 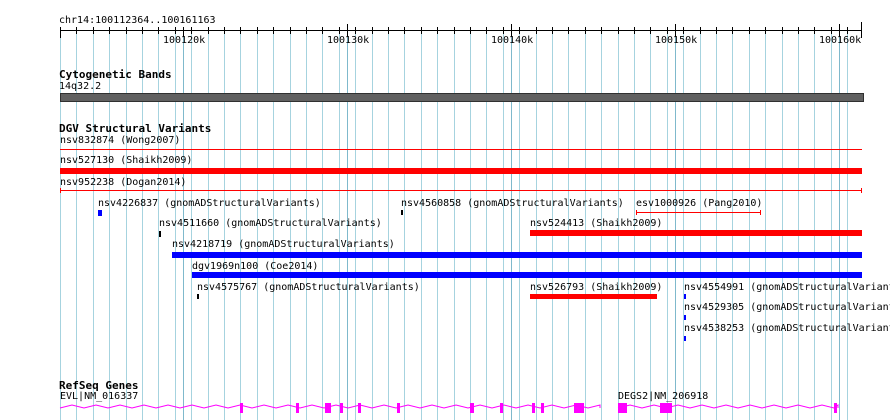 I want to click on ruler-coordinate-label: chr14:100112364..100161163, so click(x=137, y=21).